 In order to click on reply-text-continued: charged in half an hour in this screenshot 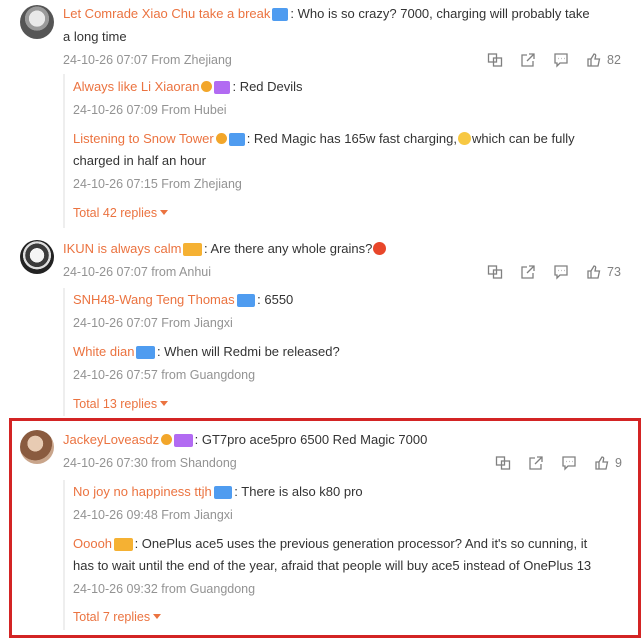, I will do `click(139, 160)`.